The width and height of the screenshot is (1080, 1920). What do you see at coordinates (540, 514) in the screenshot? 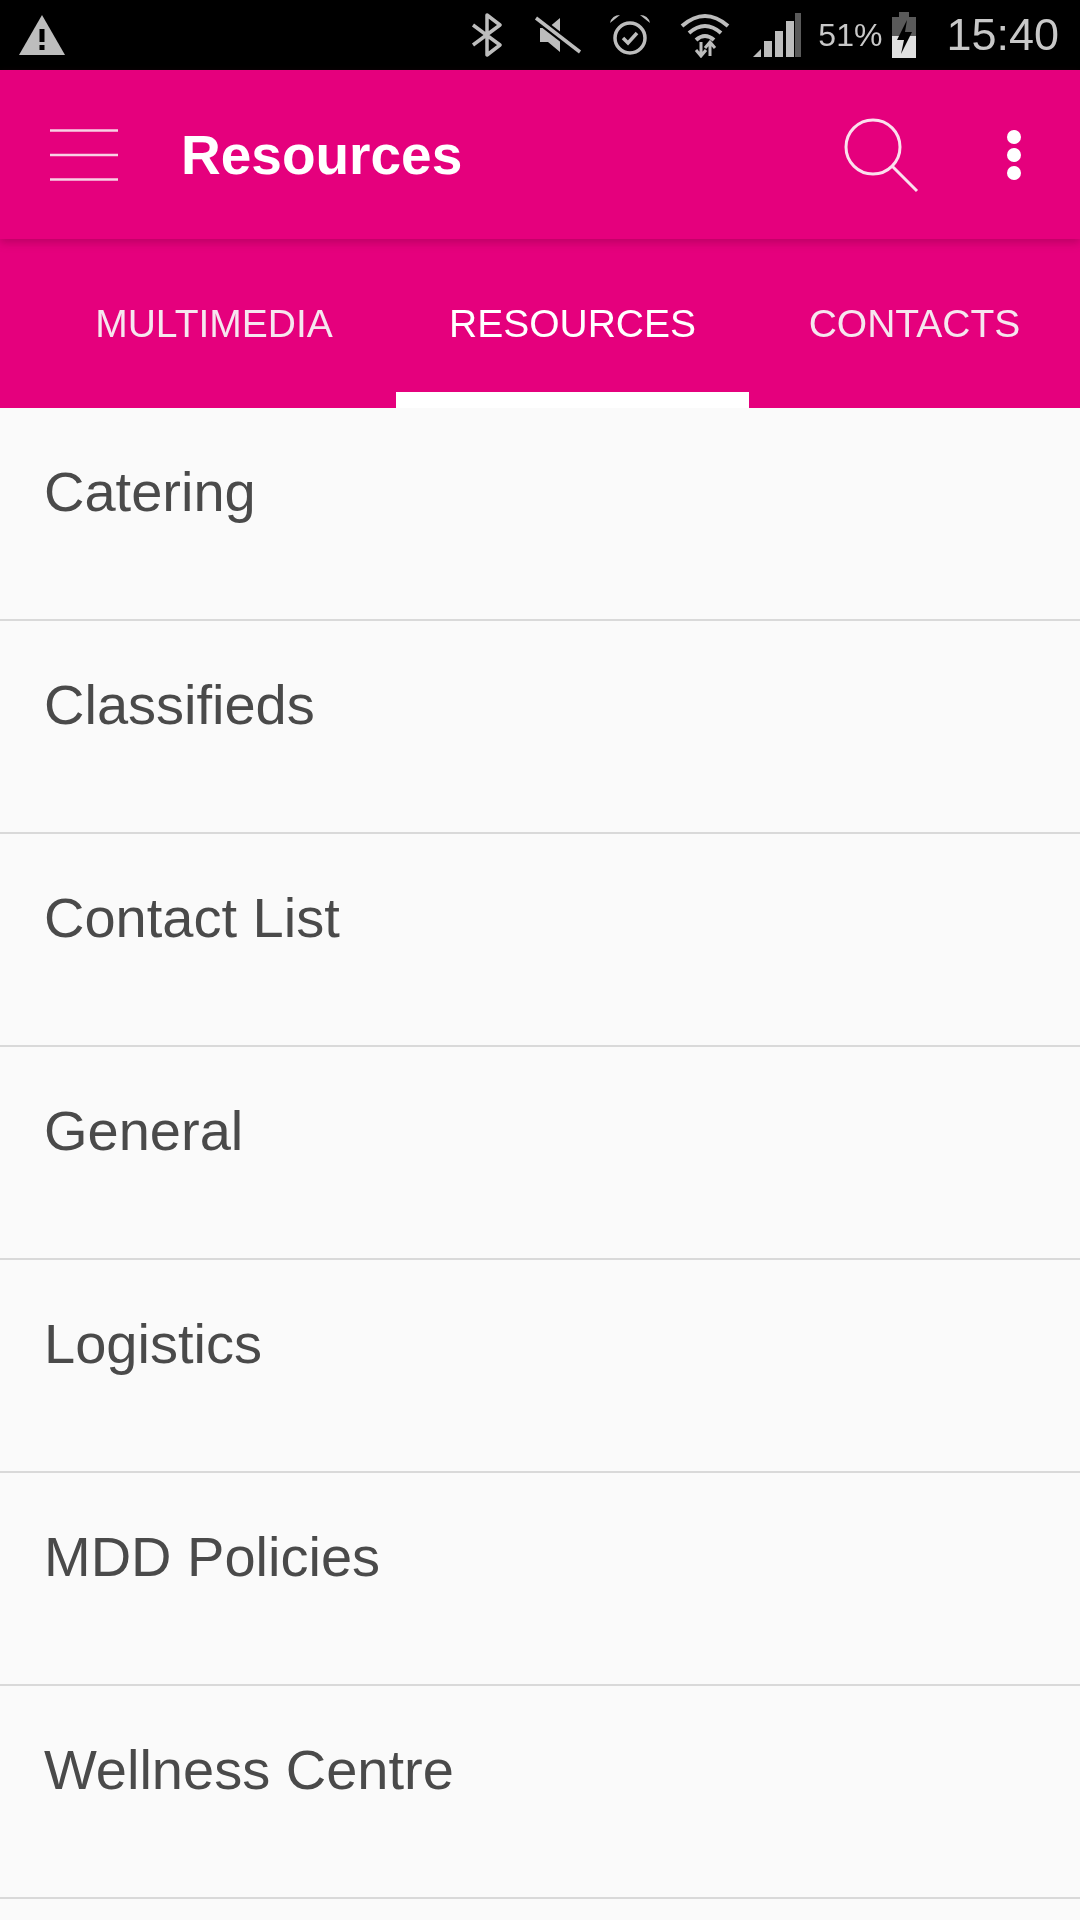
I see `list-item: Catering` at bounding box center [540, 514].